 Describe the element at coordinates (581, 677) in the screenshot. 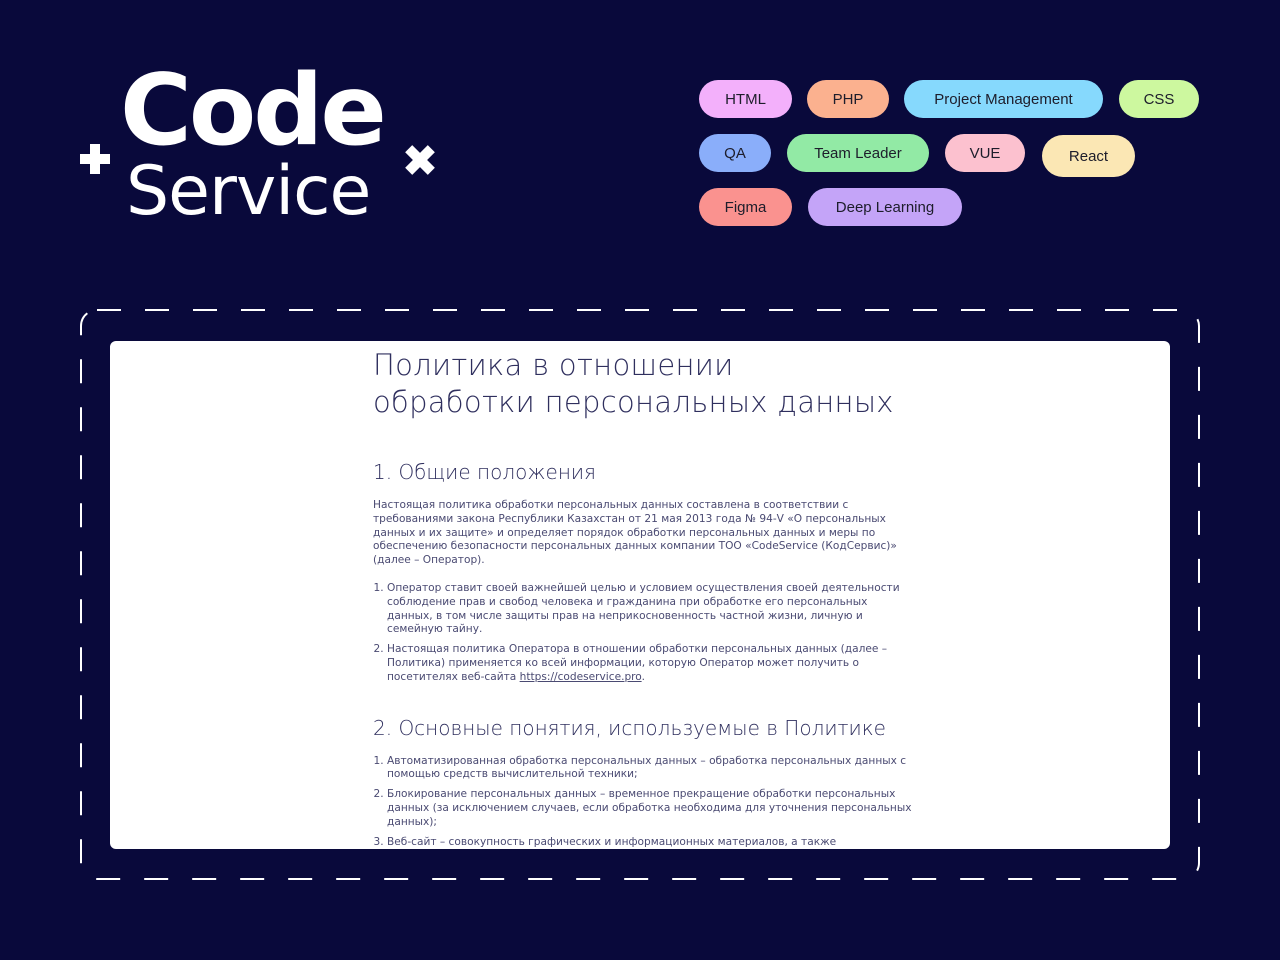

I see `website-link: https://codeservice.pro` at that location.